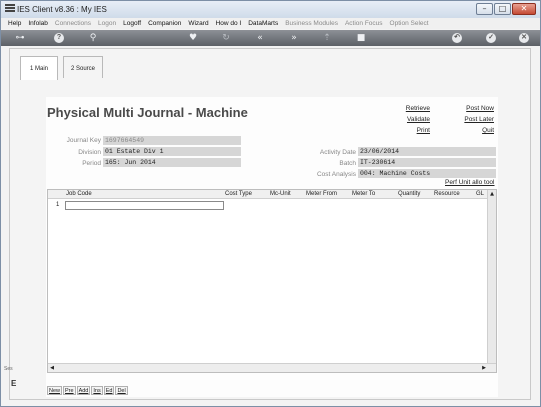 This screenshot has height=407, width=541. Describe the element at coordinates (132, 23) in the screenshot. I see `menu-logoff: Logoff` at that location.